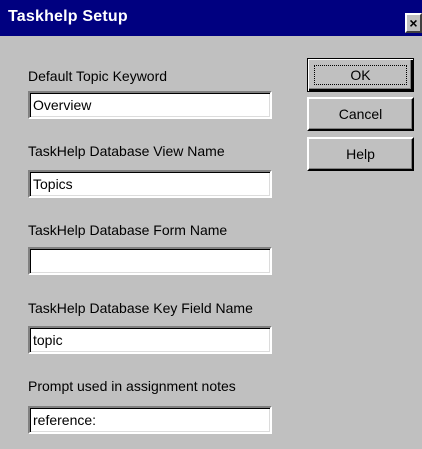 Image resolution: width=422 pixels, height=449 pixels. What do you see at coordinates (150, 420) in the screenshot?
I see `prompt-input` at bounding box center [150, 420].